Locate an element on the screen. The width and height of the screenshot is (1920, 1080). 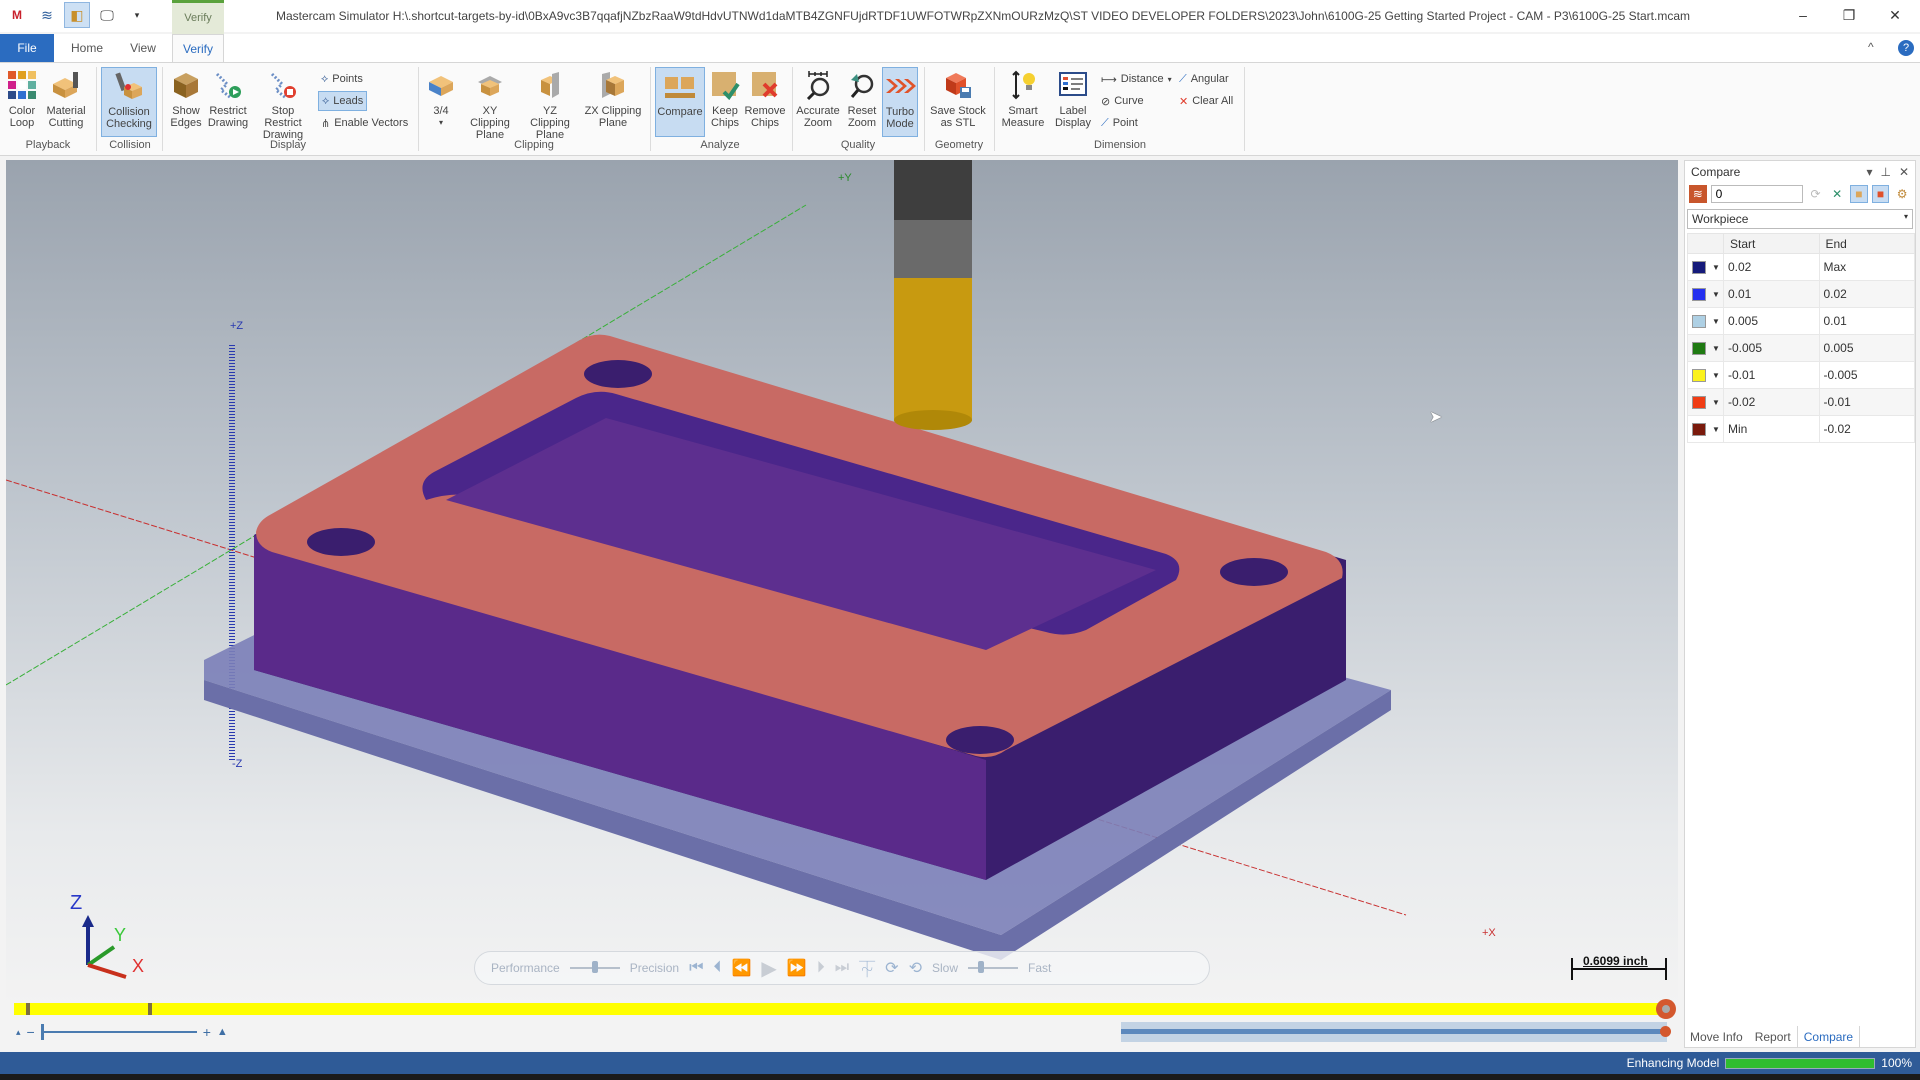
zoom-out-icon: − is located at coordinates (31, 1032).